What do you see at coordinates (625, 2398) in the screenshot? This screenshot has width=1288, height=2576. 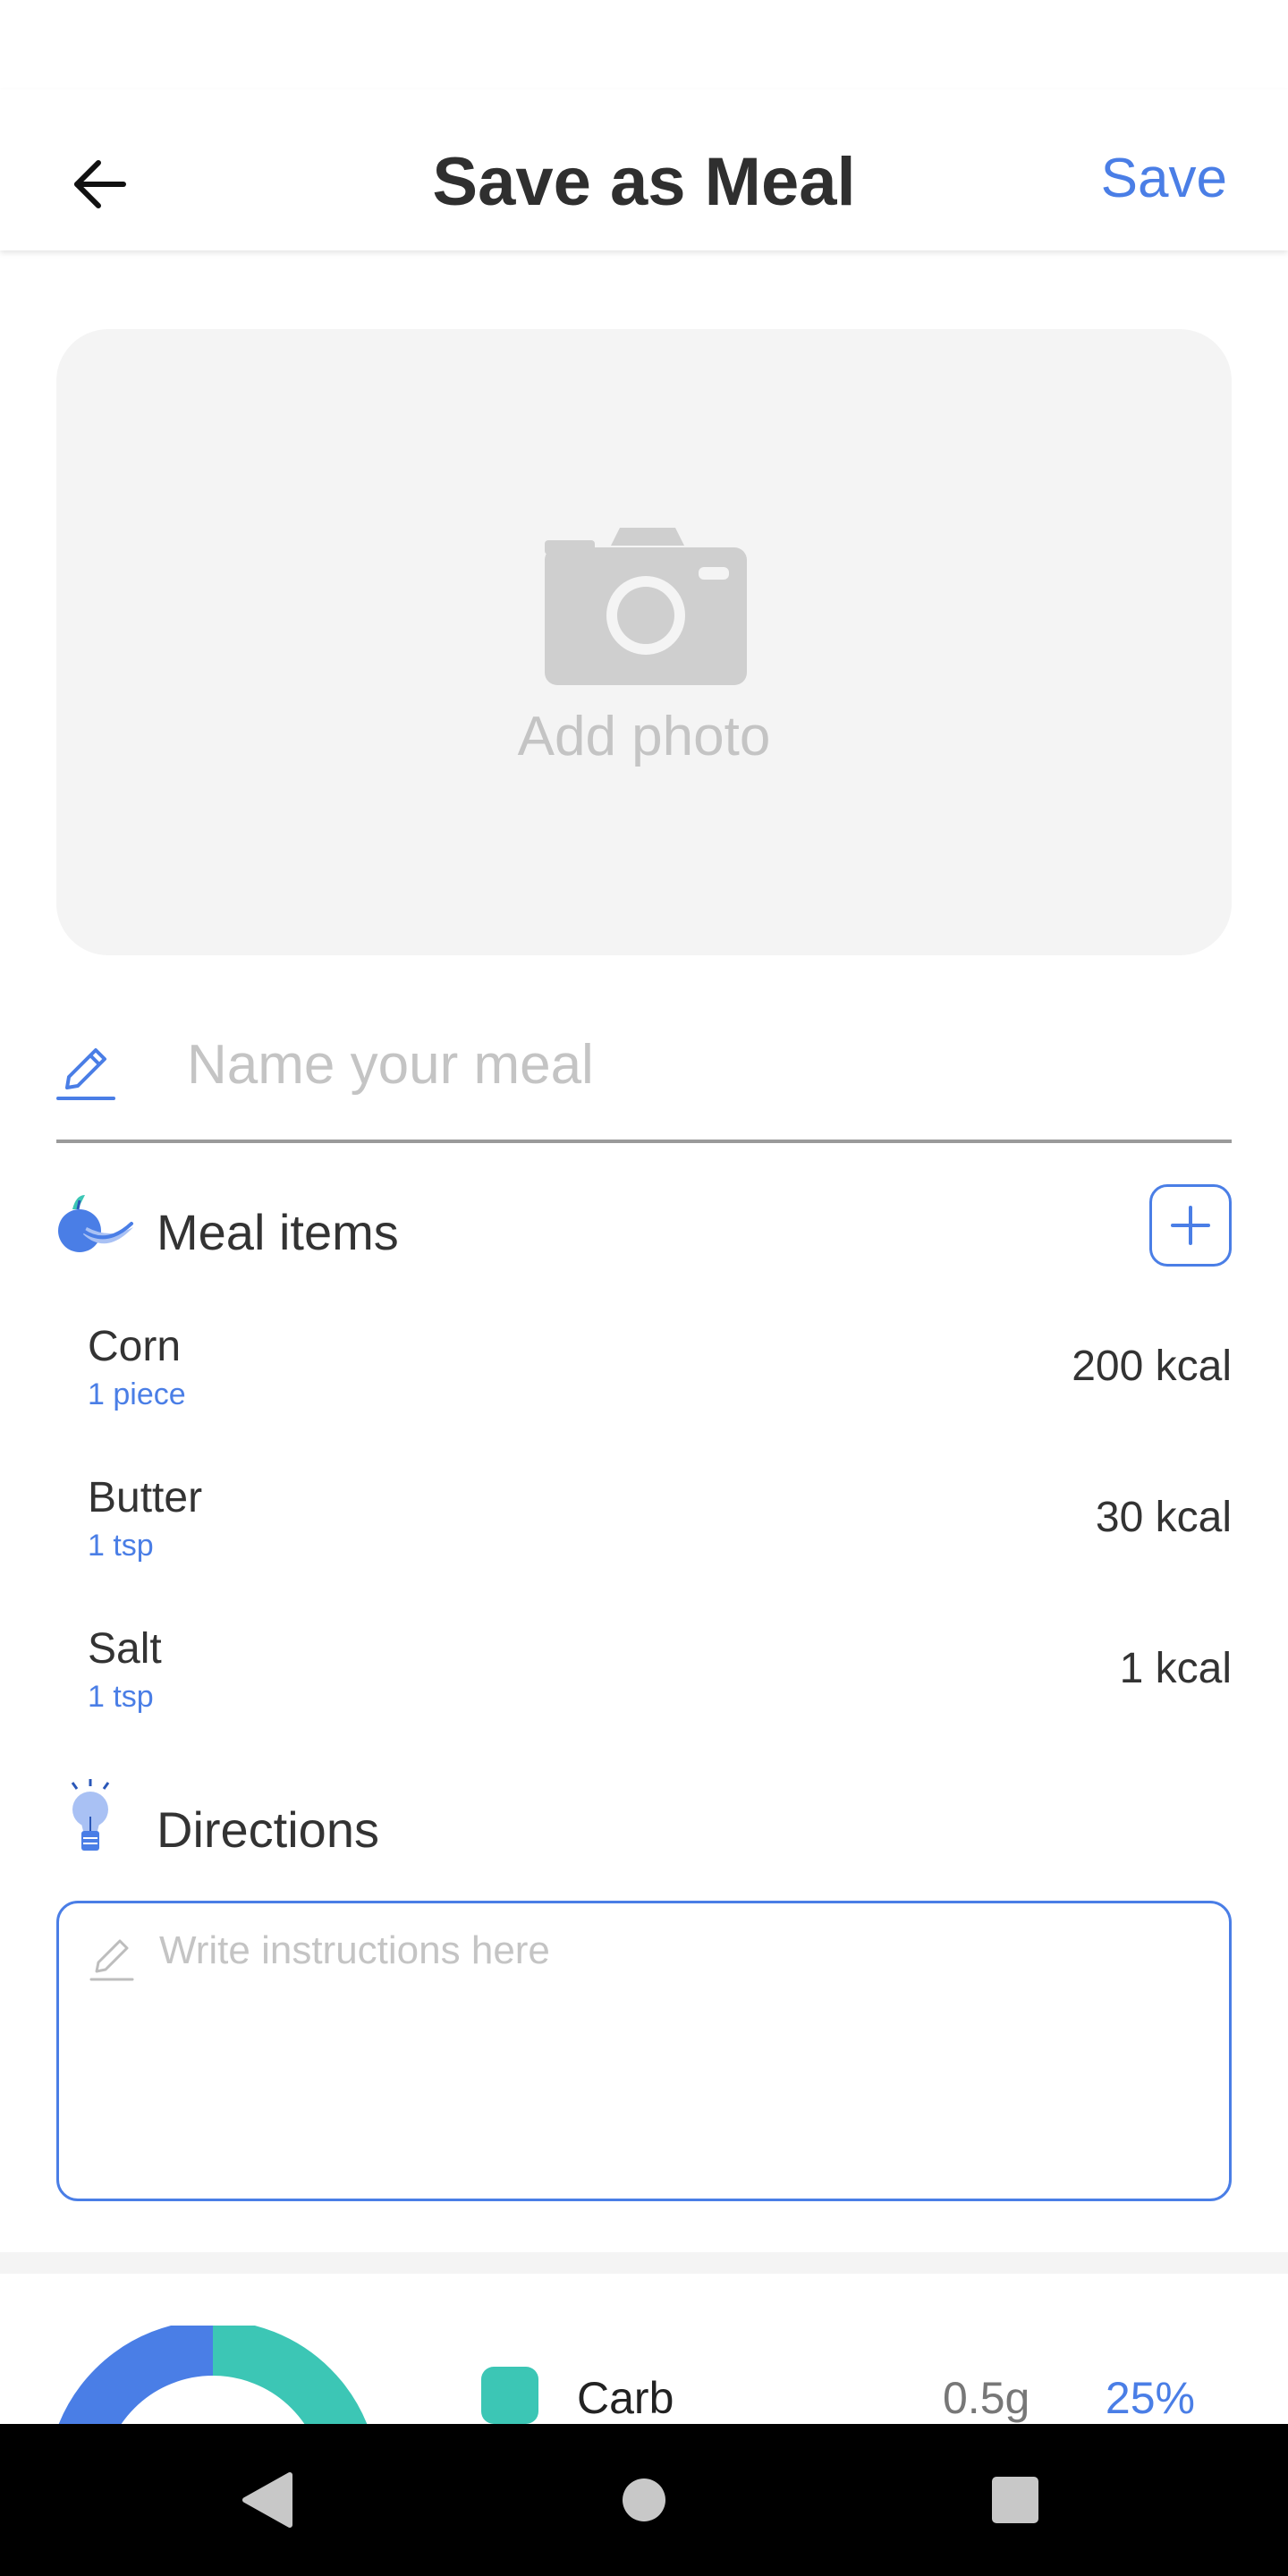 I see `carb-legend-label: Carb` at bounding box center [625, 2398].